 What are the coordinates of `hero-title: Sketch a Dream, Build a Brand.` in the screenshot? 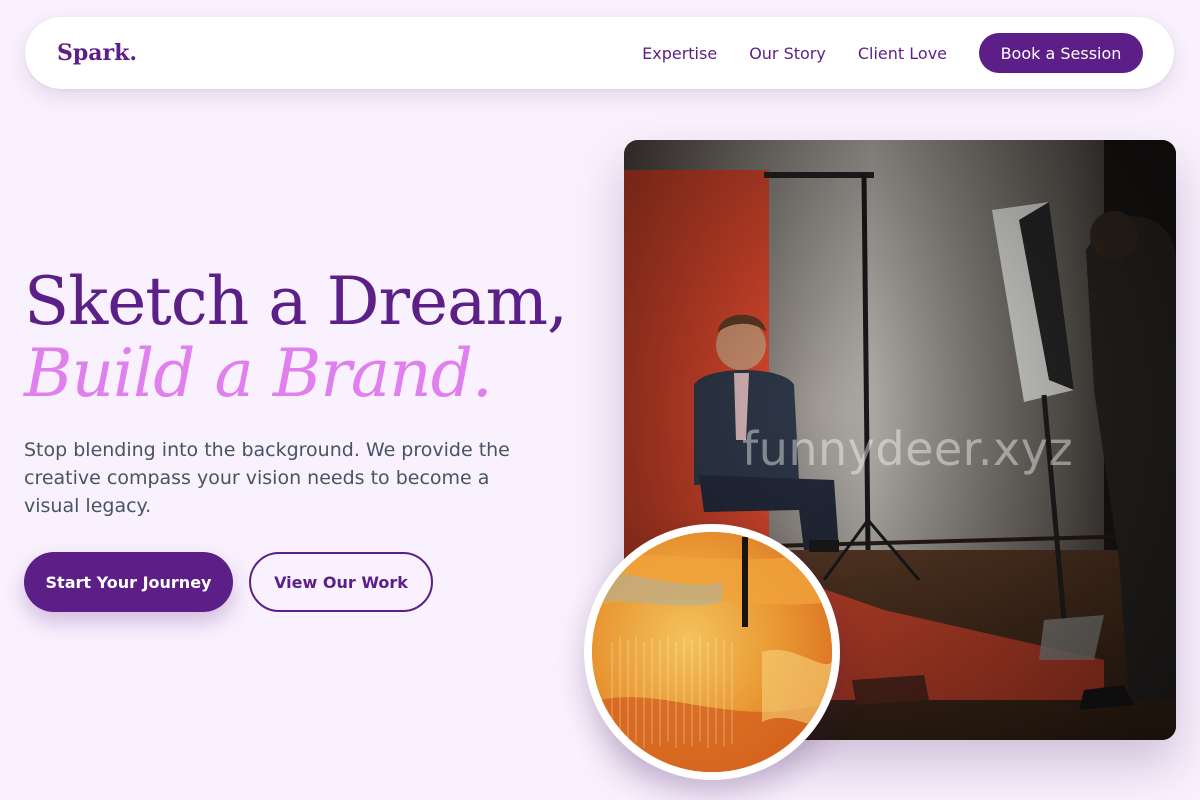 It's located at (296, 337).